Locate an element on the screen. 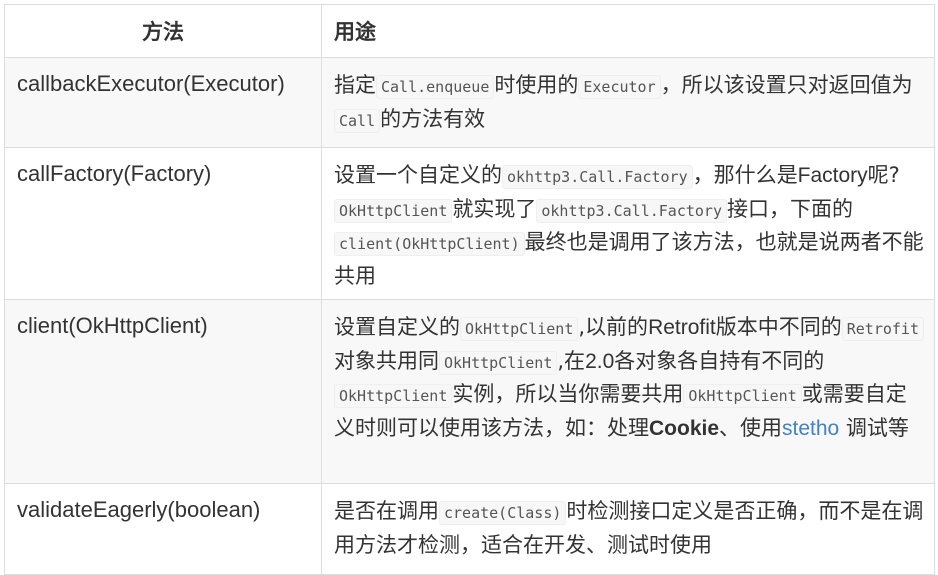 The width and height of the screenshot is (938, 575). inline-code: client(OkHttpClient) is located at coordinates (429, 244).